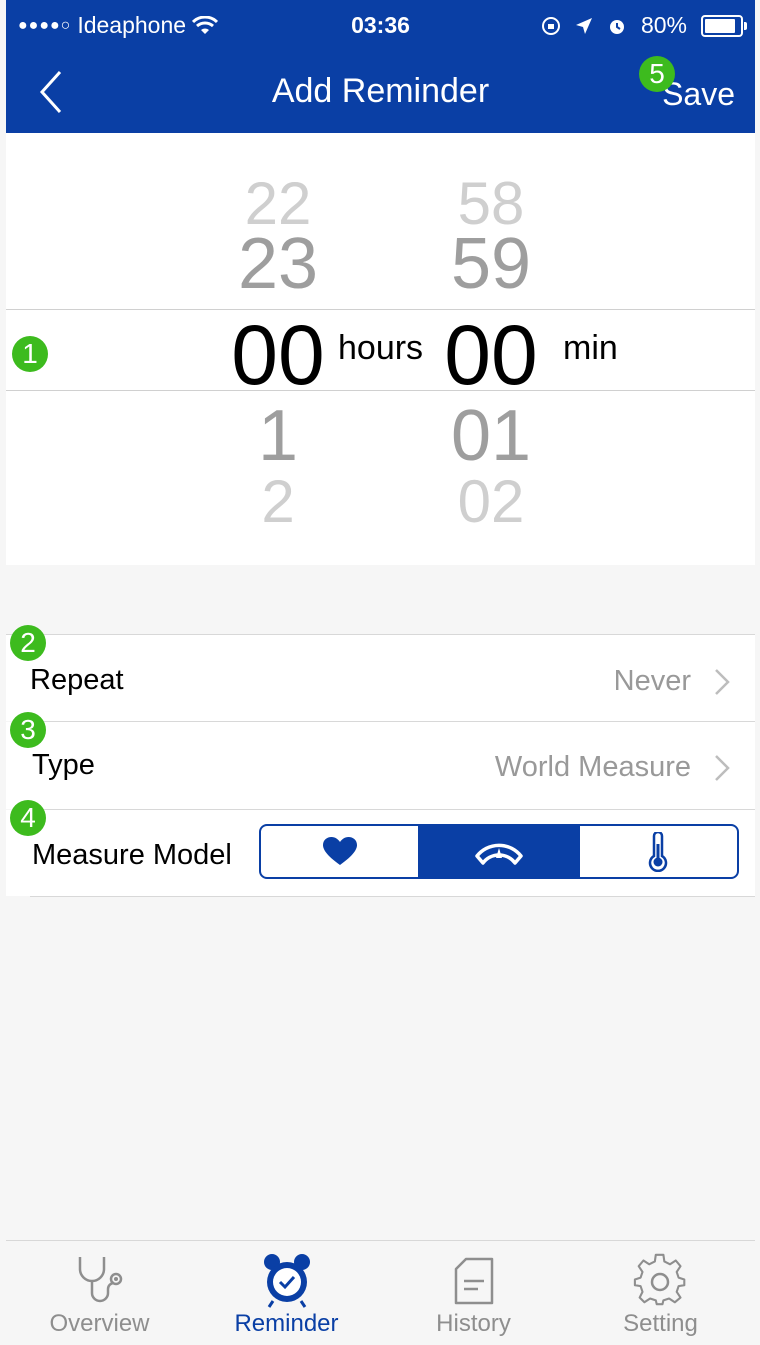 This screenshot has width=760, height=1345. What do you see at coordinates (132, 855) in the screenshot?
I see `measure-model-label: Measure Model` at bounding box center [132, 855].